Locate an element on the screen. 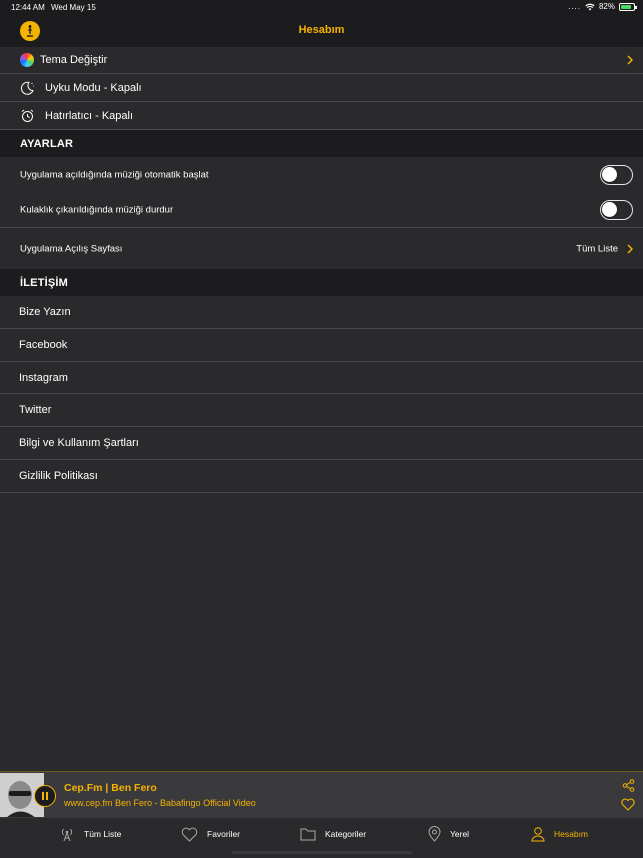 This screenshot has width=643, height=858. tab-categories: Kategoriler is located at coordinates (333, 834).